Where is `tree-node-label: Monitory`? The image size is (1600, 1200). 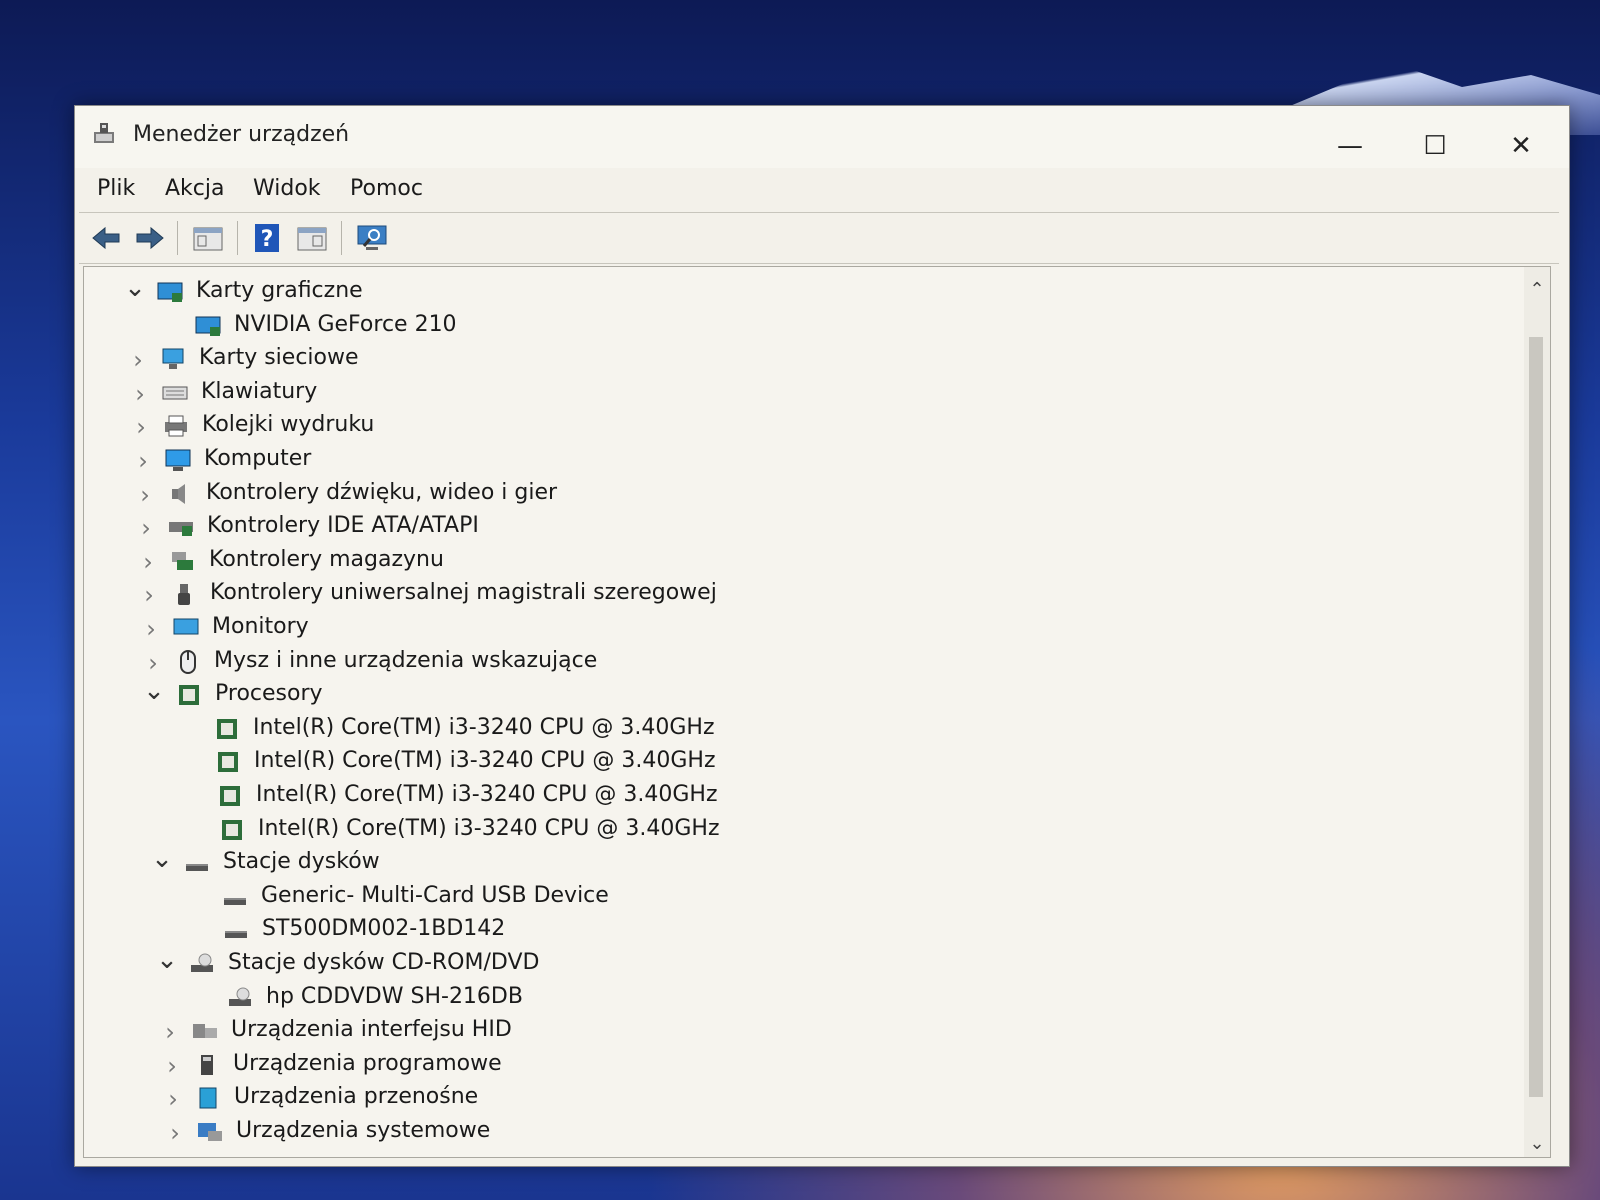
tree-node-label: Monitory is located at coordinates (260, 626).